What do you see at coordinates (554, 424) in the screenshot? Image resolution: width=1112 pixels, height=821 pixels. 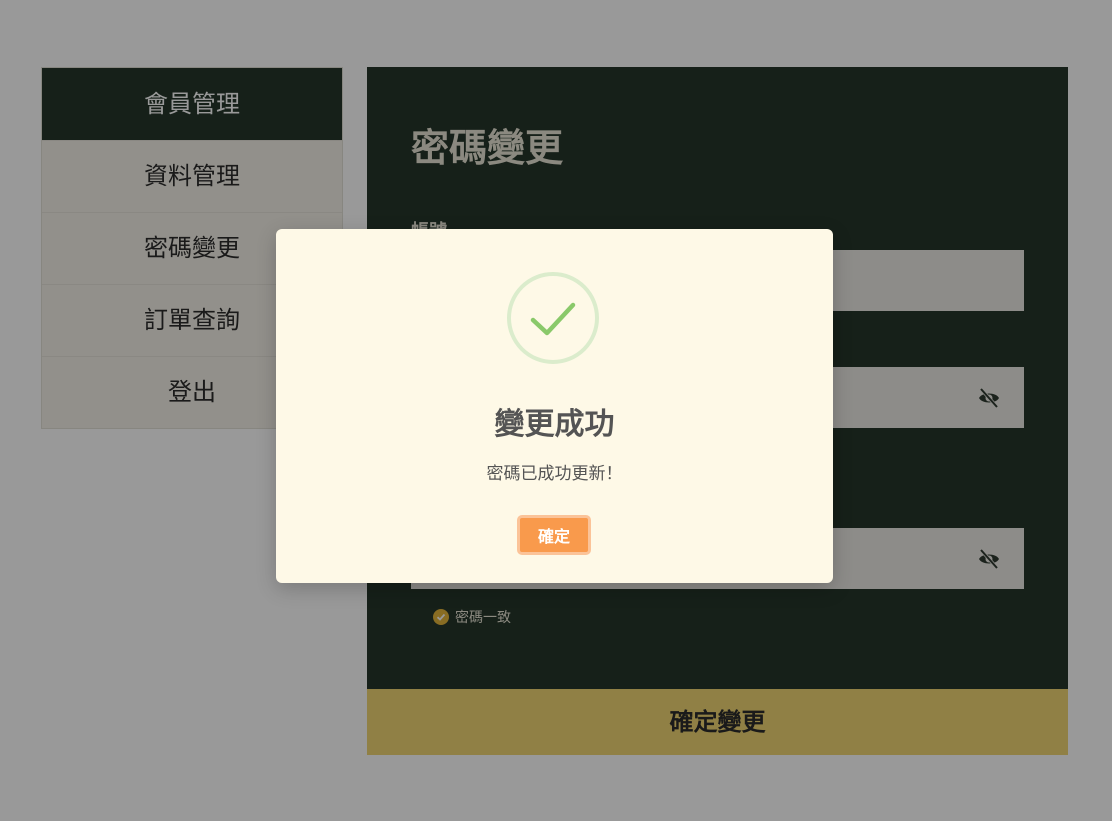 I see `dialog-title: 變更成功` at bounding box center [554, 424].